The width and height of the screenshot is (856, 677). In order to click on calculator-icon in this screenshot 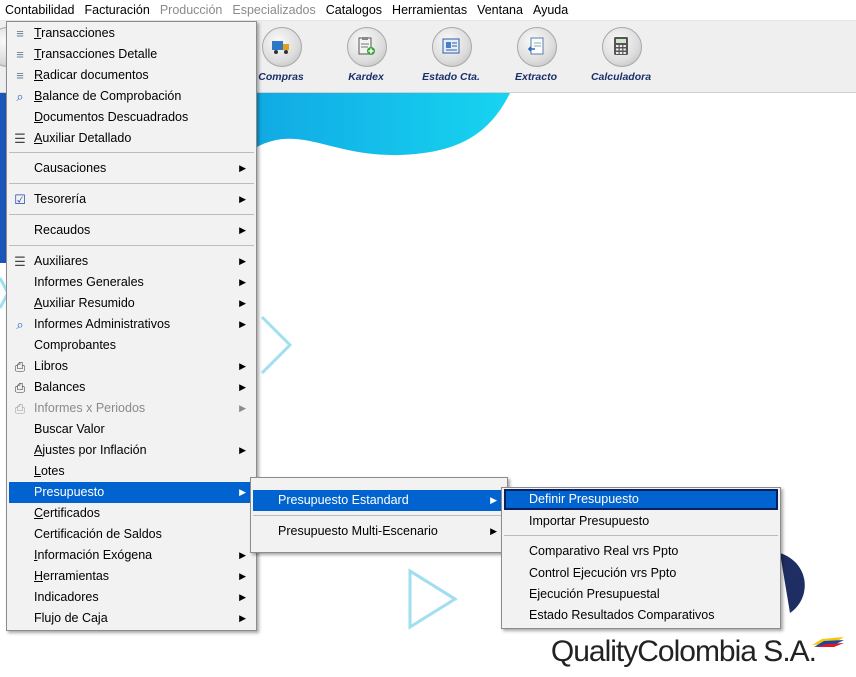, I will do `click(621, 46)`.